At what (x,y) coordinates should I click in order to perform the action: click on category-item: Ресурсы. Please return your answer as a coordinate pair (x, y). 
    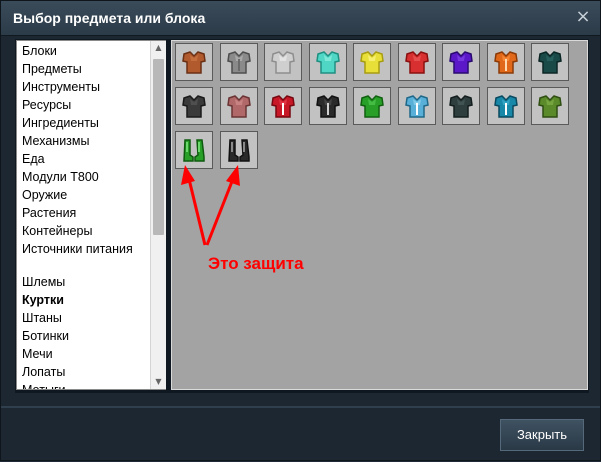
    Looking at the image, I should click on (86, 105).